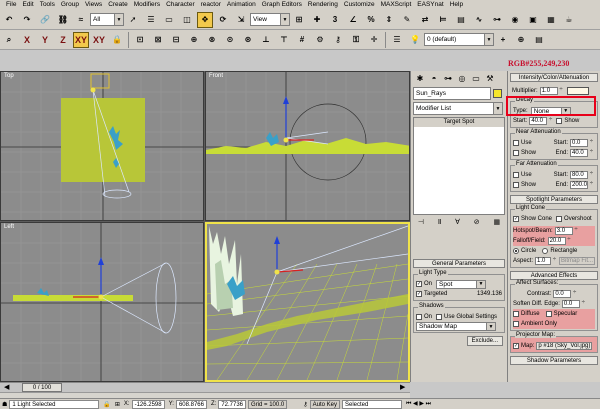  I want to click on utilities-tab-icon: ⚒, so click(490, 78).